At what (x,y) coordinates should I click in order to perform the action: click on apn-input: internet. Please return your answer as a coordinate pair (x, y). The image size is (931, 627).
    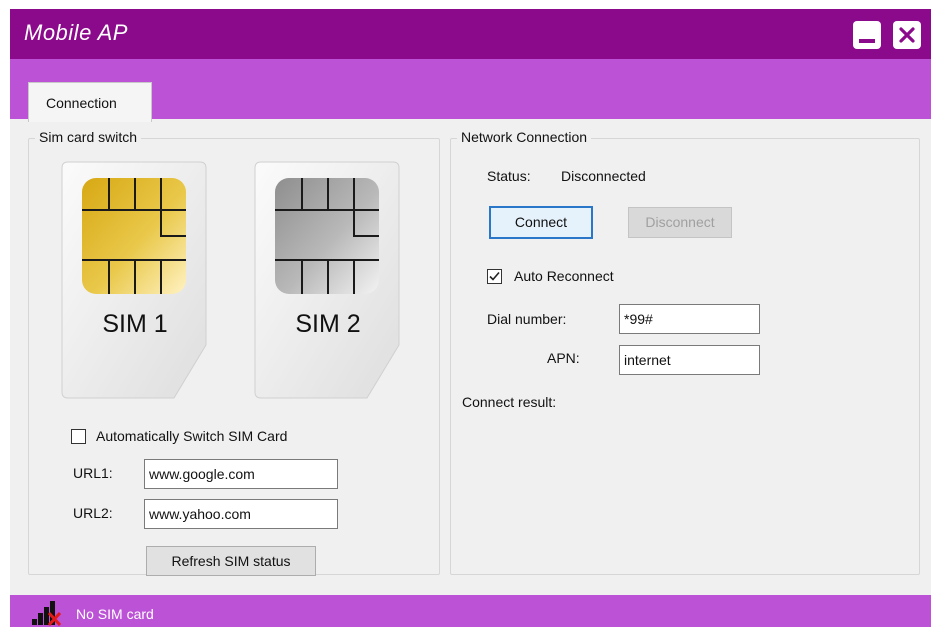
    Looking at the image, I should click on (689, 360).